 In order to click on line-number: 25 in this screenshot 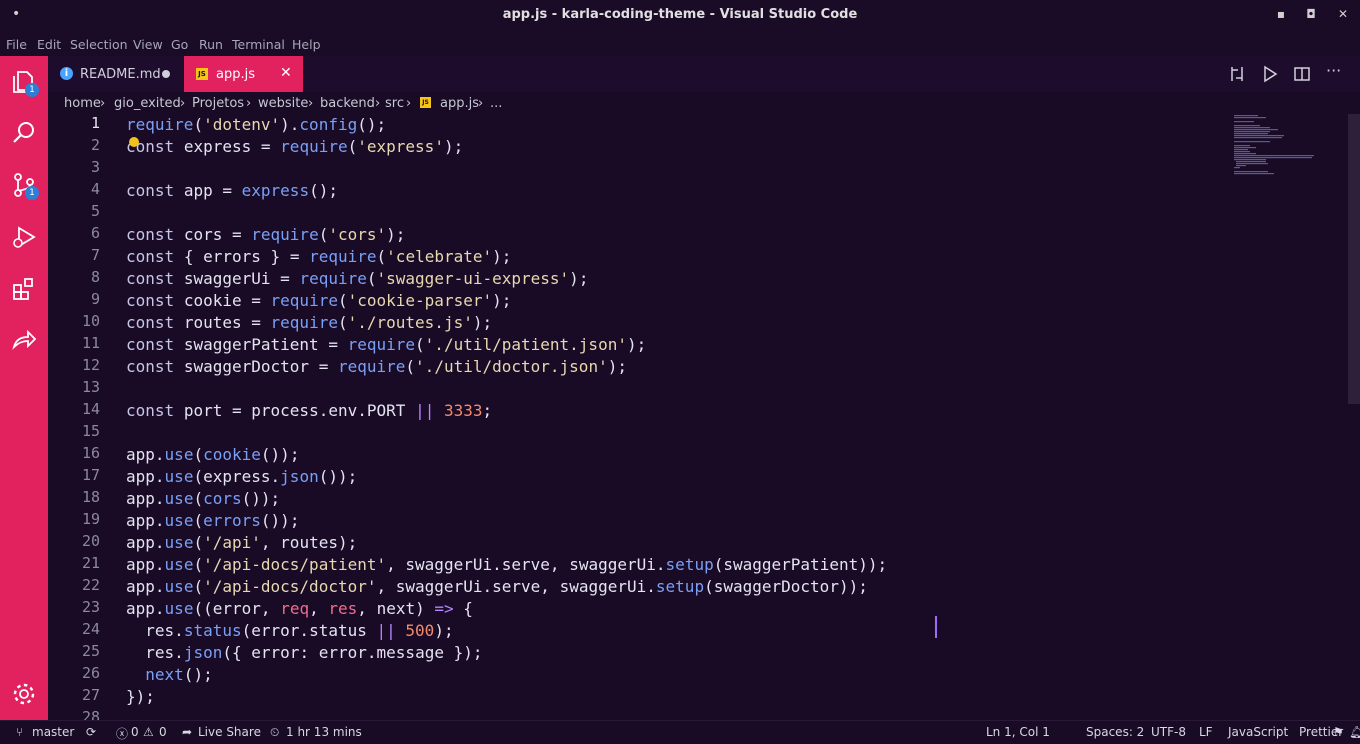, I will do `click(90, 651)`.